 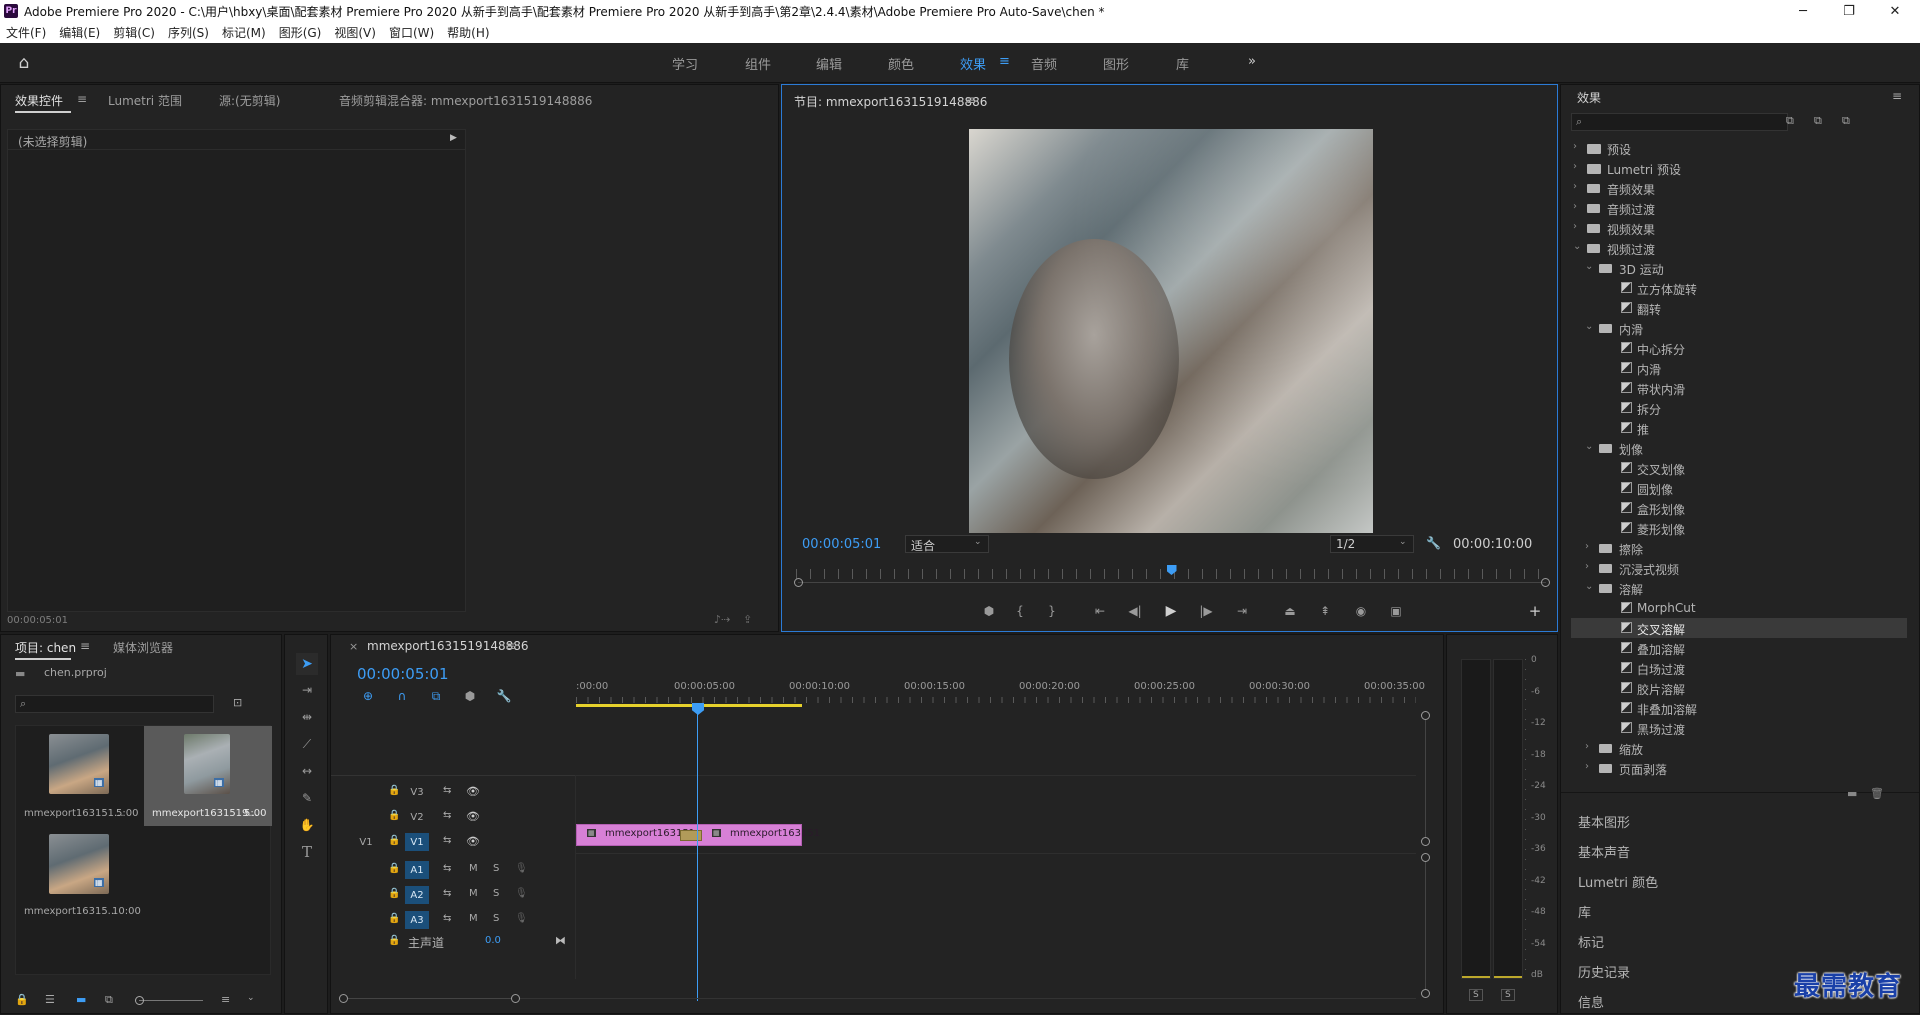 I want to click on list-view-icon: ☰, so click(x=50, y=999).